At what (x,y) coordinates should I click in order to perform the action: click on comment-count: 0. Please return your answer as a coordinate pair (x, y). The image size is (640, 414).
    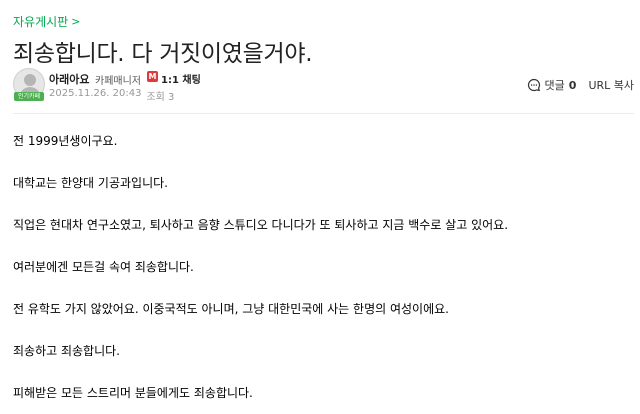
    Looking at the image, I should click on (572, 85).